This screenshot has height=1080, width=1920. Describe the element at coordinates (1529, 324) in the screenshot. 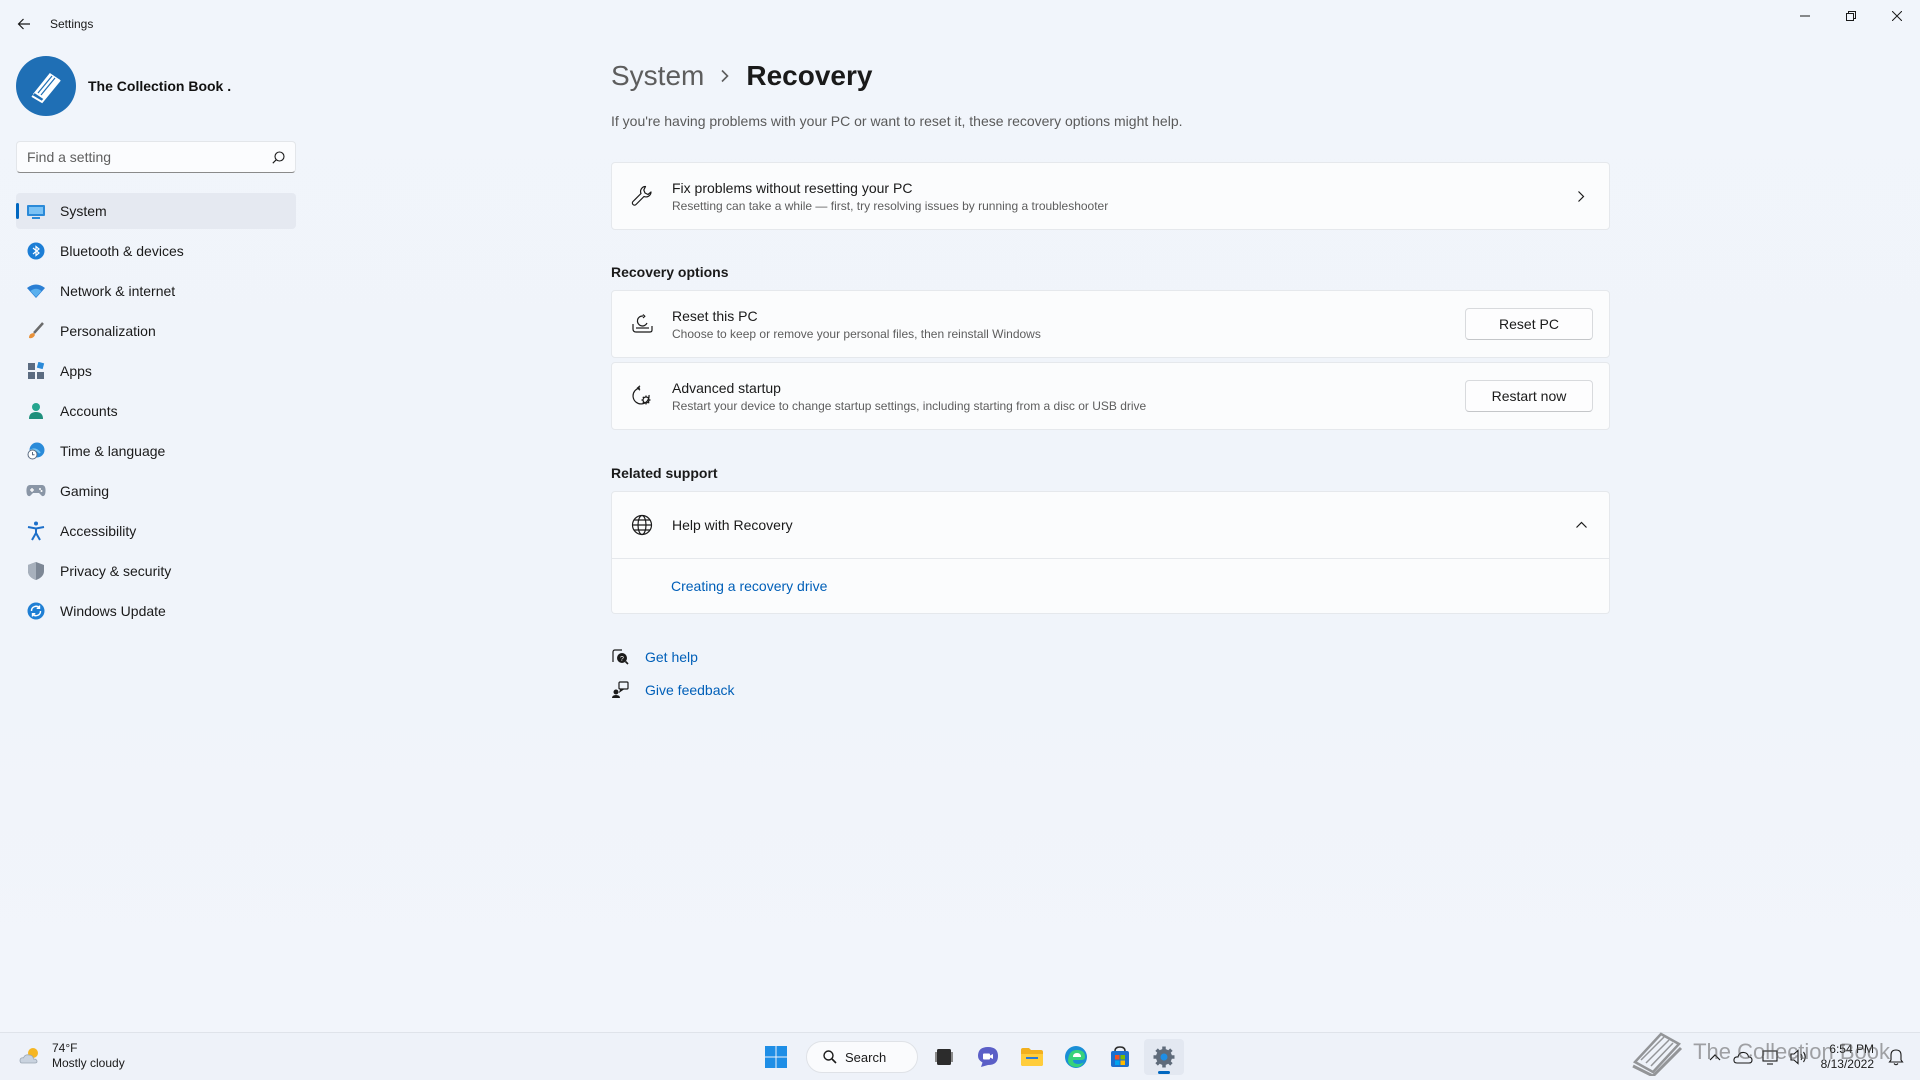

I see `reset-pc-button: Reset PC` at that location.